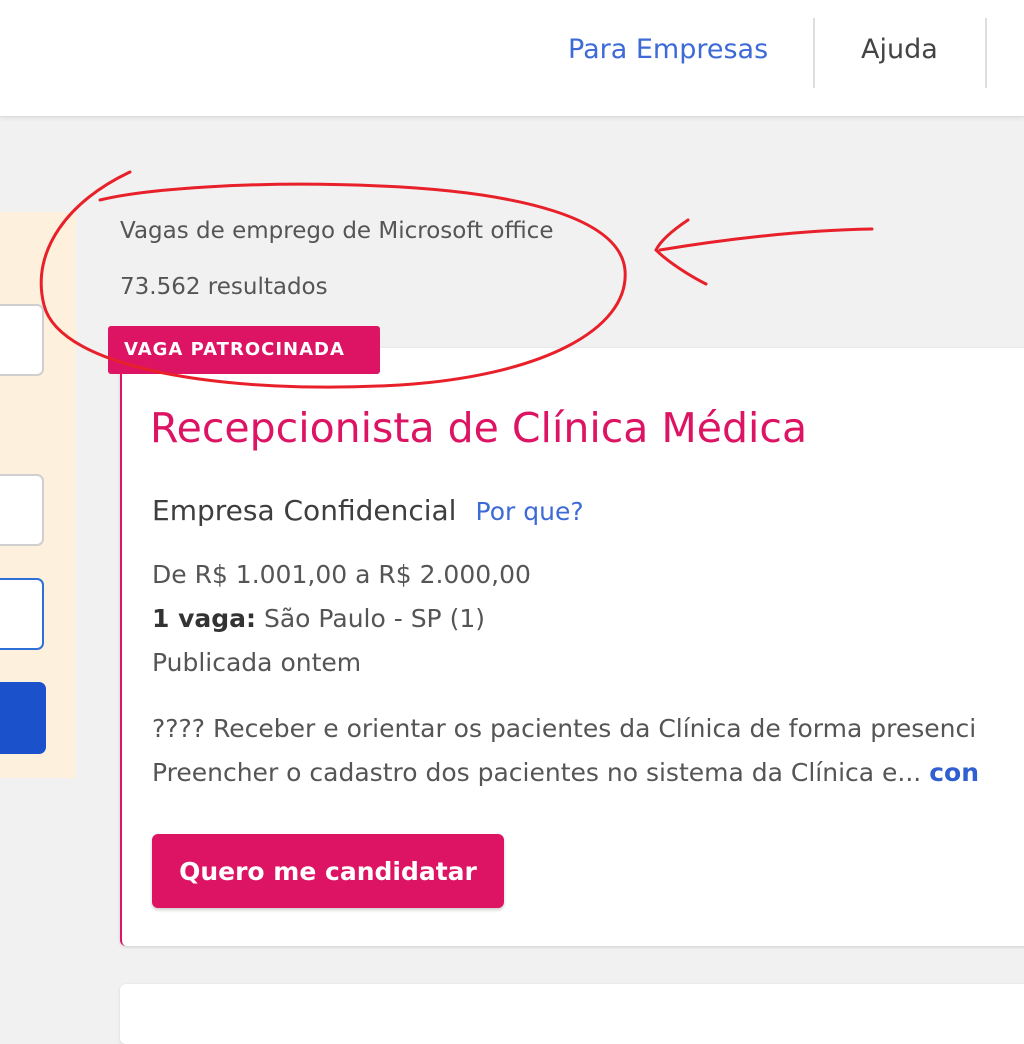  I want to click on company-row: Empresa Confidencial Por que?, so click(368, 510).